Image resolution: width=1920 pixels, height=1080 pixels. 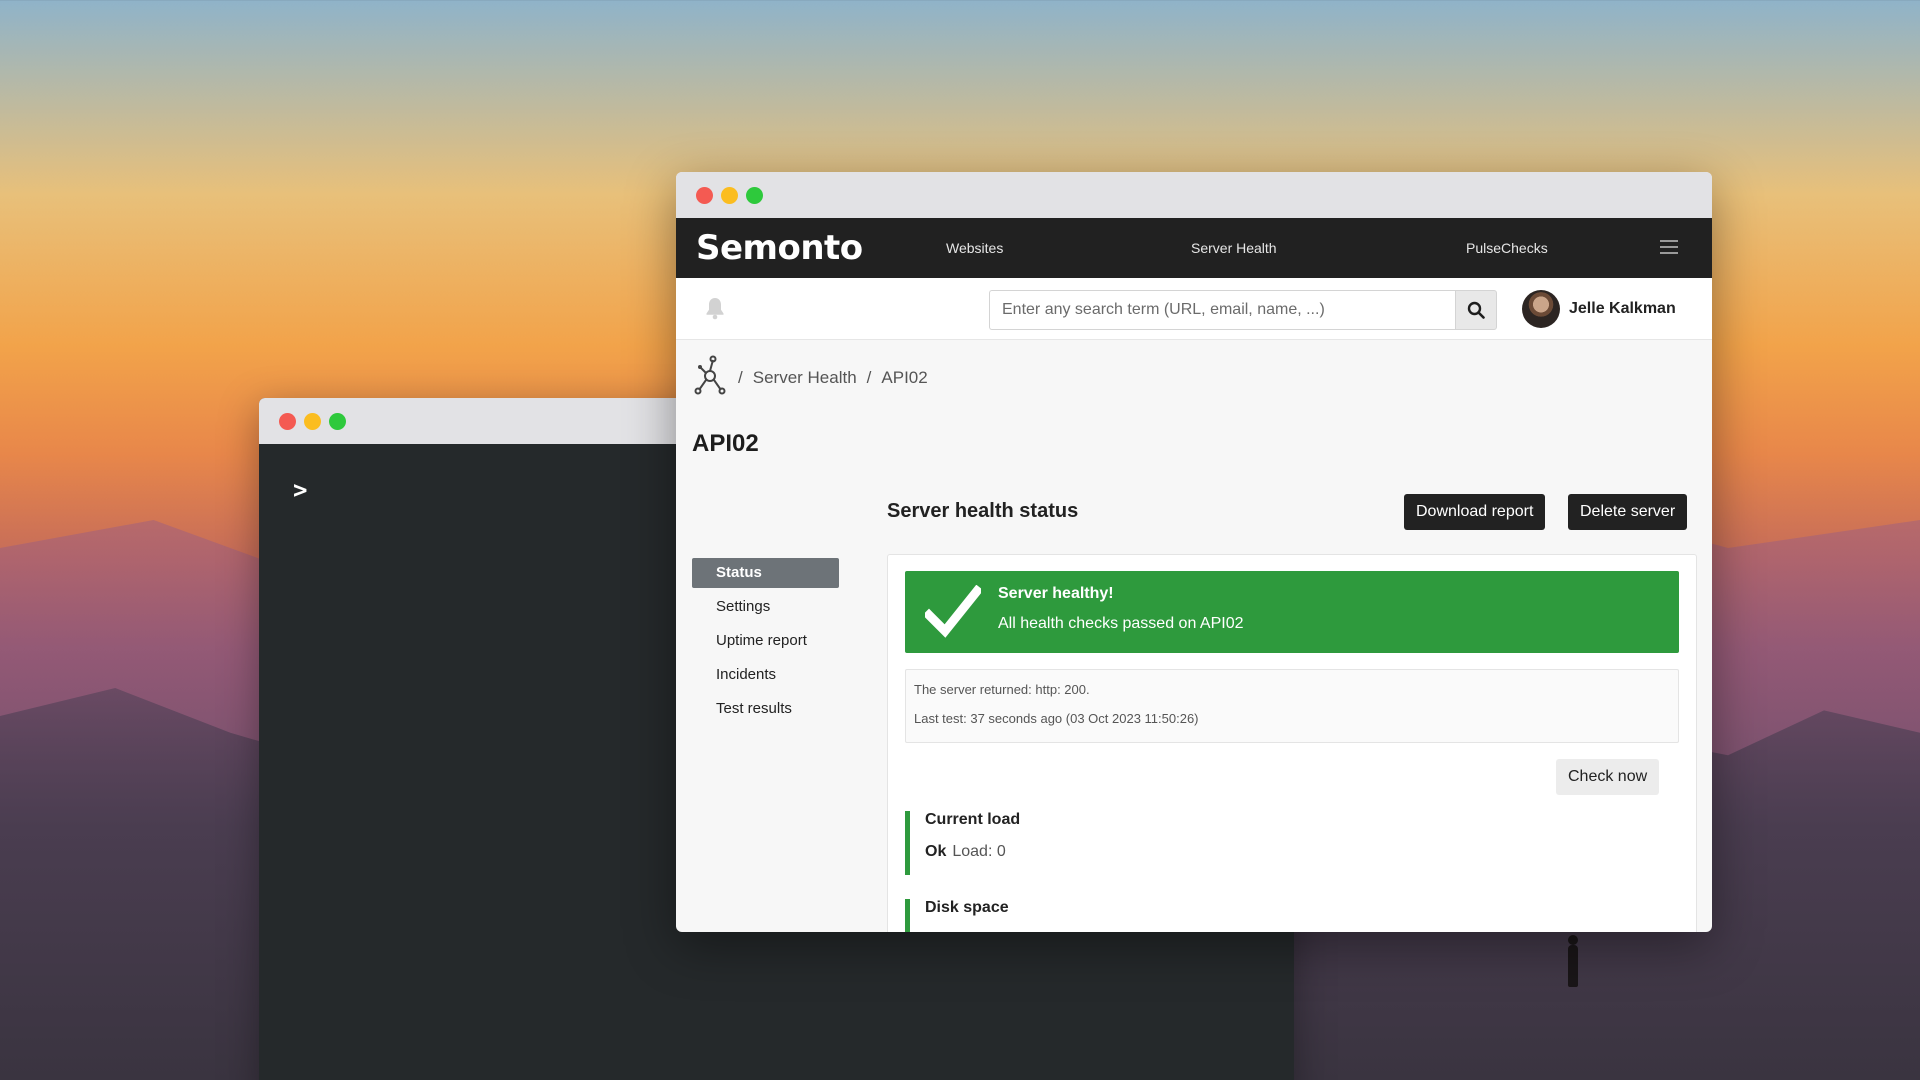 I want to click on metric-title: Disk space, so click(x=967, y=907).